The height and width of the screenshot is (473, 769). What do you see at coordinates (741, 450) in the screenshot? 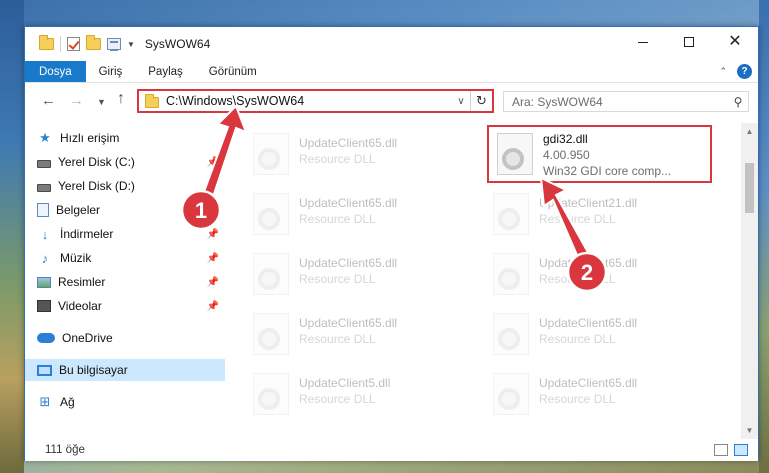
I see `tiles-view-icon` at bounding box center [741, 450].